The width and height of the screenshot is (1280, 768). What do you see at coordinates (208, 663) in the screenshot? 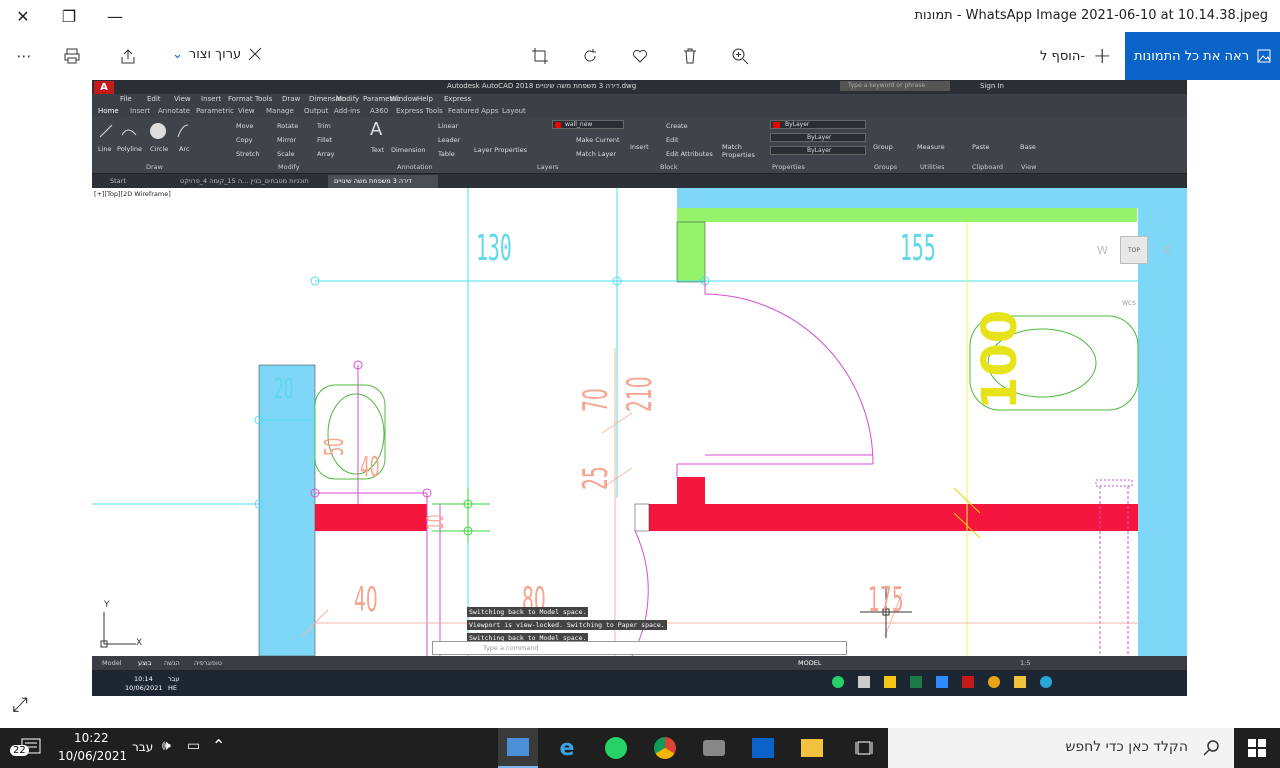
I see `layout-tab-3: טופוגרפיה` at bounding box center [208, 663].